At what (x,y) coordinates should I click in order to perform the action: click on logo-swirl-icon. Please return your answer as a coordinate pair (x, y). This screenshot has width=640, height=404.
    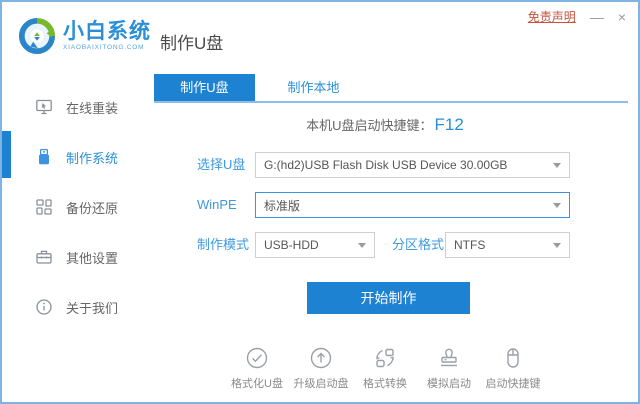
    Looking at the image, I should click on (37, 36).